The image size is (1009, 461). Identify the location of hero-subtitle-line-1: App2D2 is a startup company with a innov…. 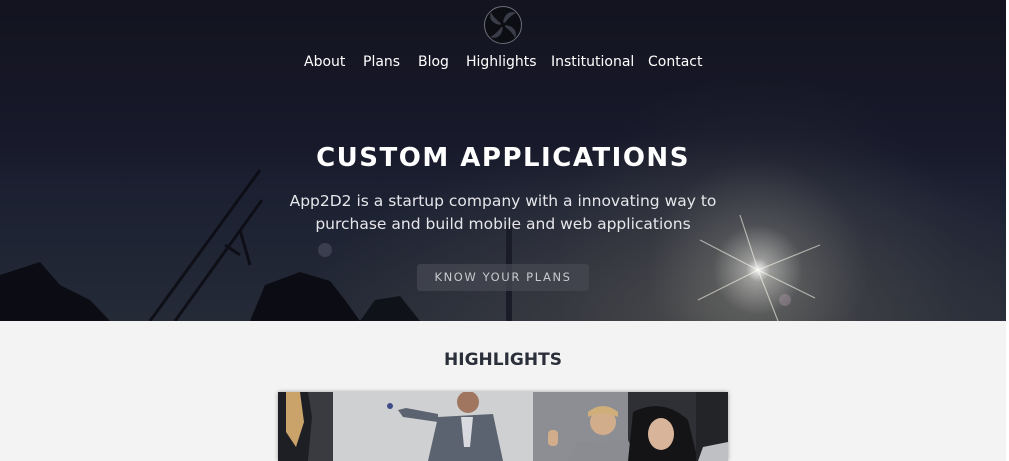
(503, 201).